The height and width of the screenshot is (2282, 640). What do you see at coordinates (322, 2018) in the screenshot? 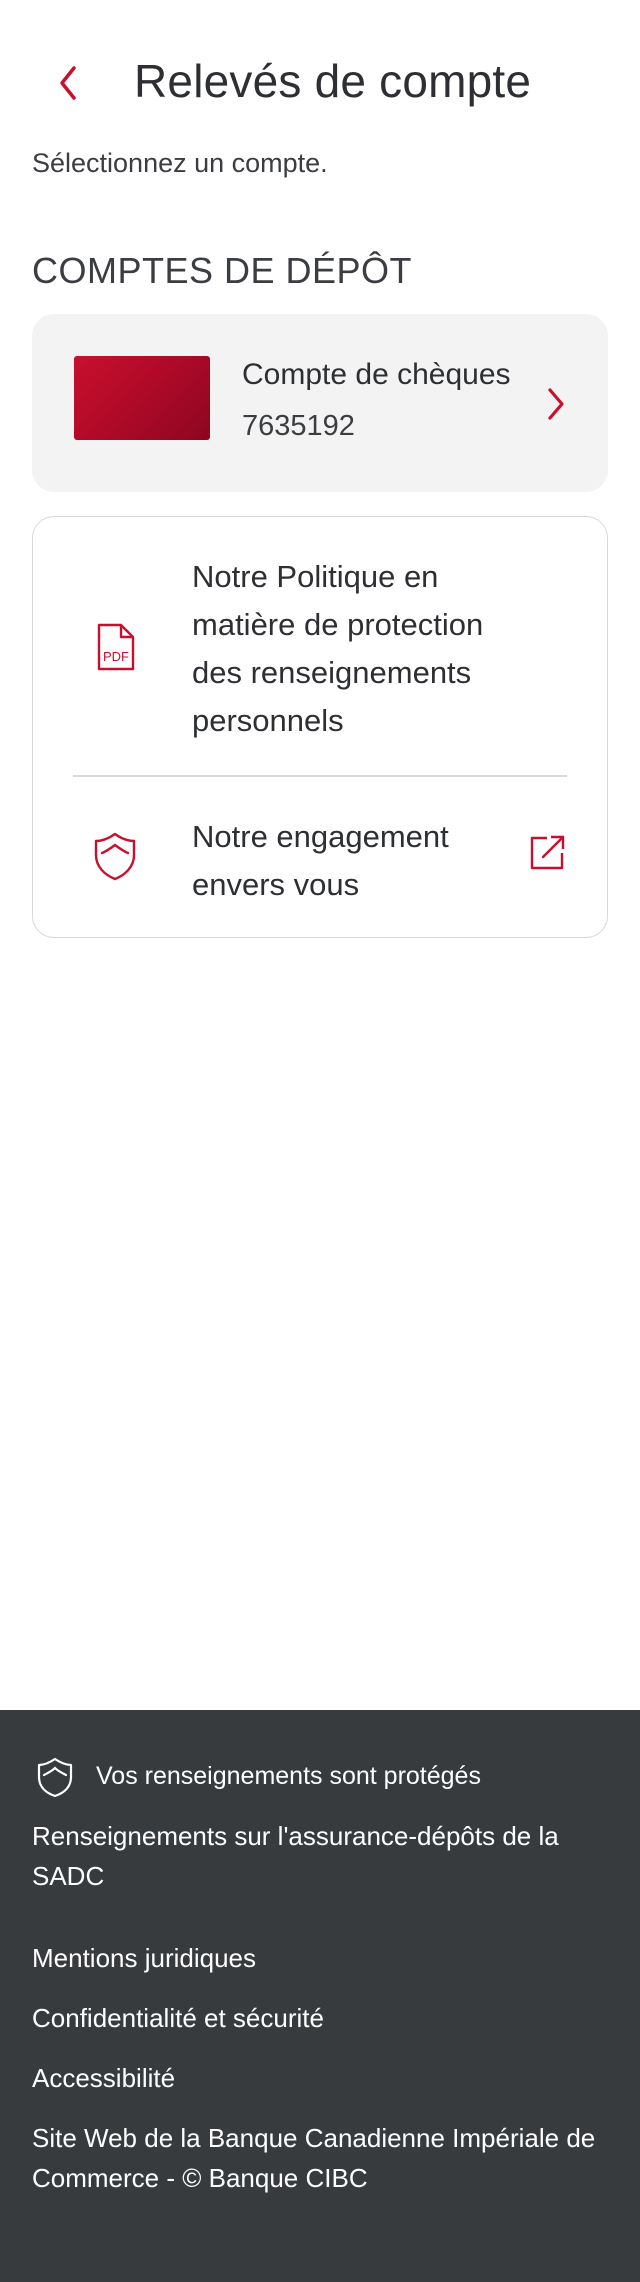
I see `footer-link-privacy-security: Confidentialité et sécurité` at bounding box center [322, 2018].